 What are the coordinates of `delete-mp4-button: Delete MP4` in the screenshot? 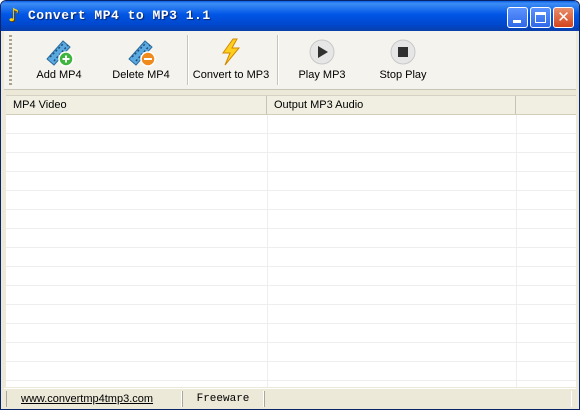 It's located at (141, 60).